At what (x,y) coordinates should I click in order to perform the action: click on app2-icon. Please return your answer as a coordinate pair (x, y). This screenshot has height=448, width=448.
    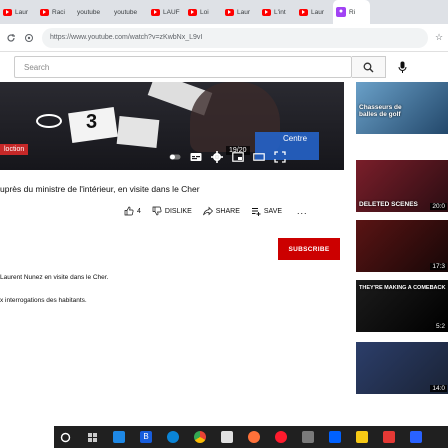
    Looking at the image, I should click on (389, 437).